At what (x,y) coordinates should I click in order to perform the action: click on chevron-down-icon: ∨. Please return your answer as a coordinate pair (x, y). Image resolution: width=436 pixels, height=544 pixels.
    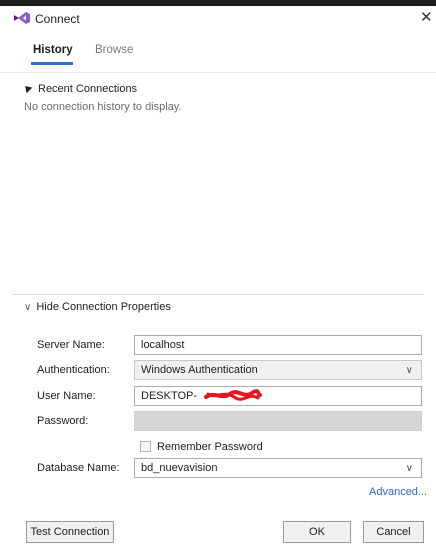
    Looking at the image, I should click on (28, 307).